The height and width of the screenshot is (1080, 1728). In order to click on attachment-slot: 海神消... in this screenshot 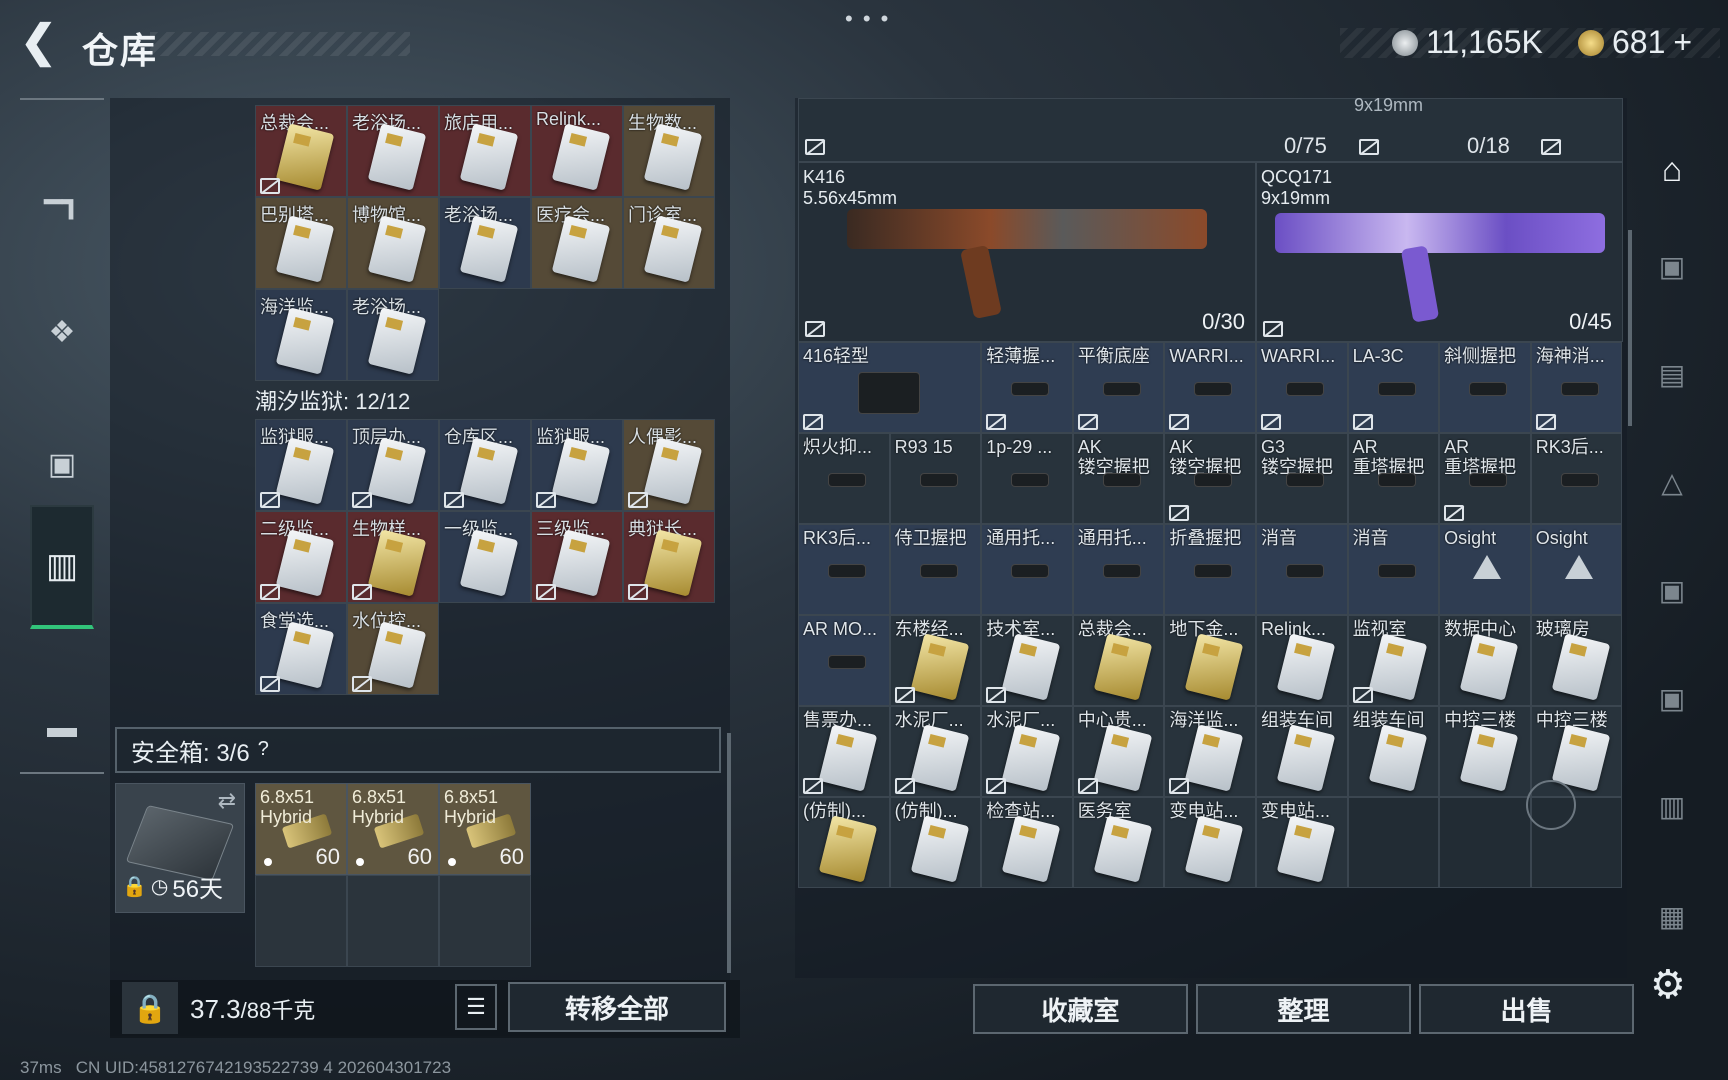, I will do `click(1576, 387)`.